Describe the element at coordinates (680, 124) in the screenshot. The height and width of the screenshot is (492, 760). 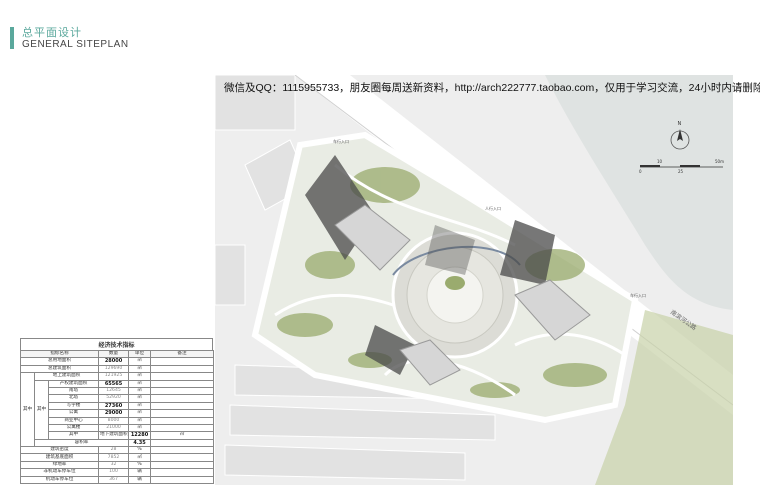
I see `svg-text: N` at that location.